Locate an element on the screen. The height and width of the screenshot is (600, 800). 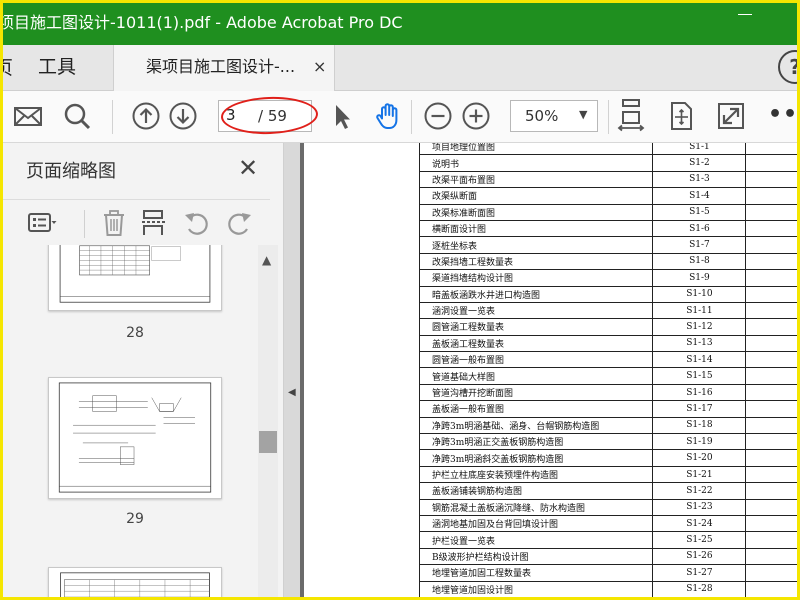
chevron-left-icon: ◀ is located at coordinates (292, 392).